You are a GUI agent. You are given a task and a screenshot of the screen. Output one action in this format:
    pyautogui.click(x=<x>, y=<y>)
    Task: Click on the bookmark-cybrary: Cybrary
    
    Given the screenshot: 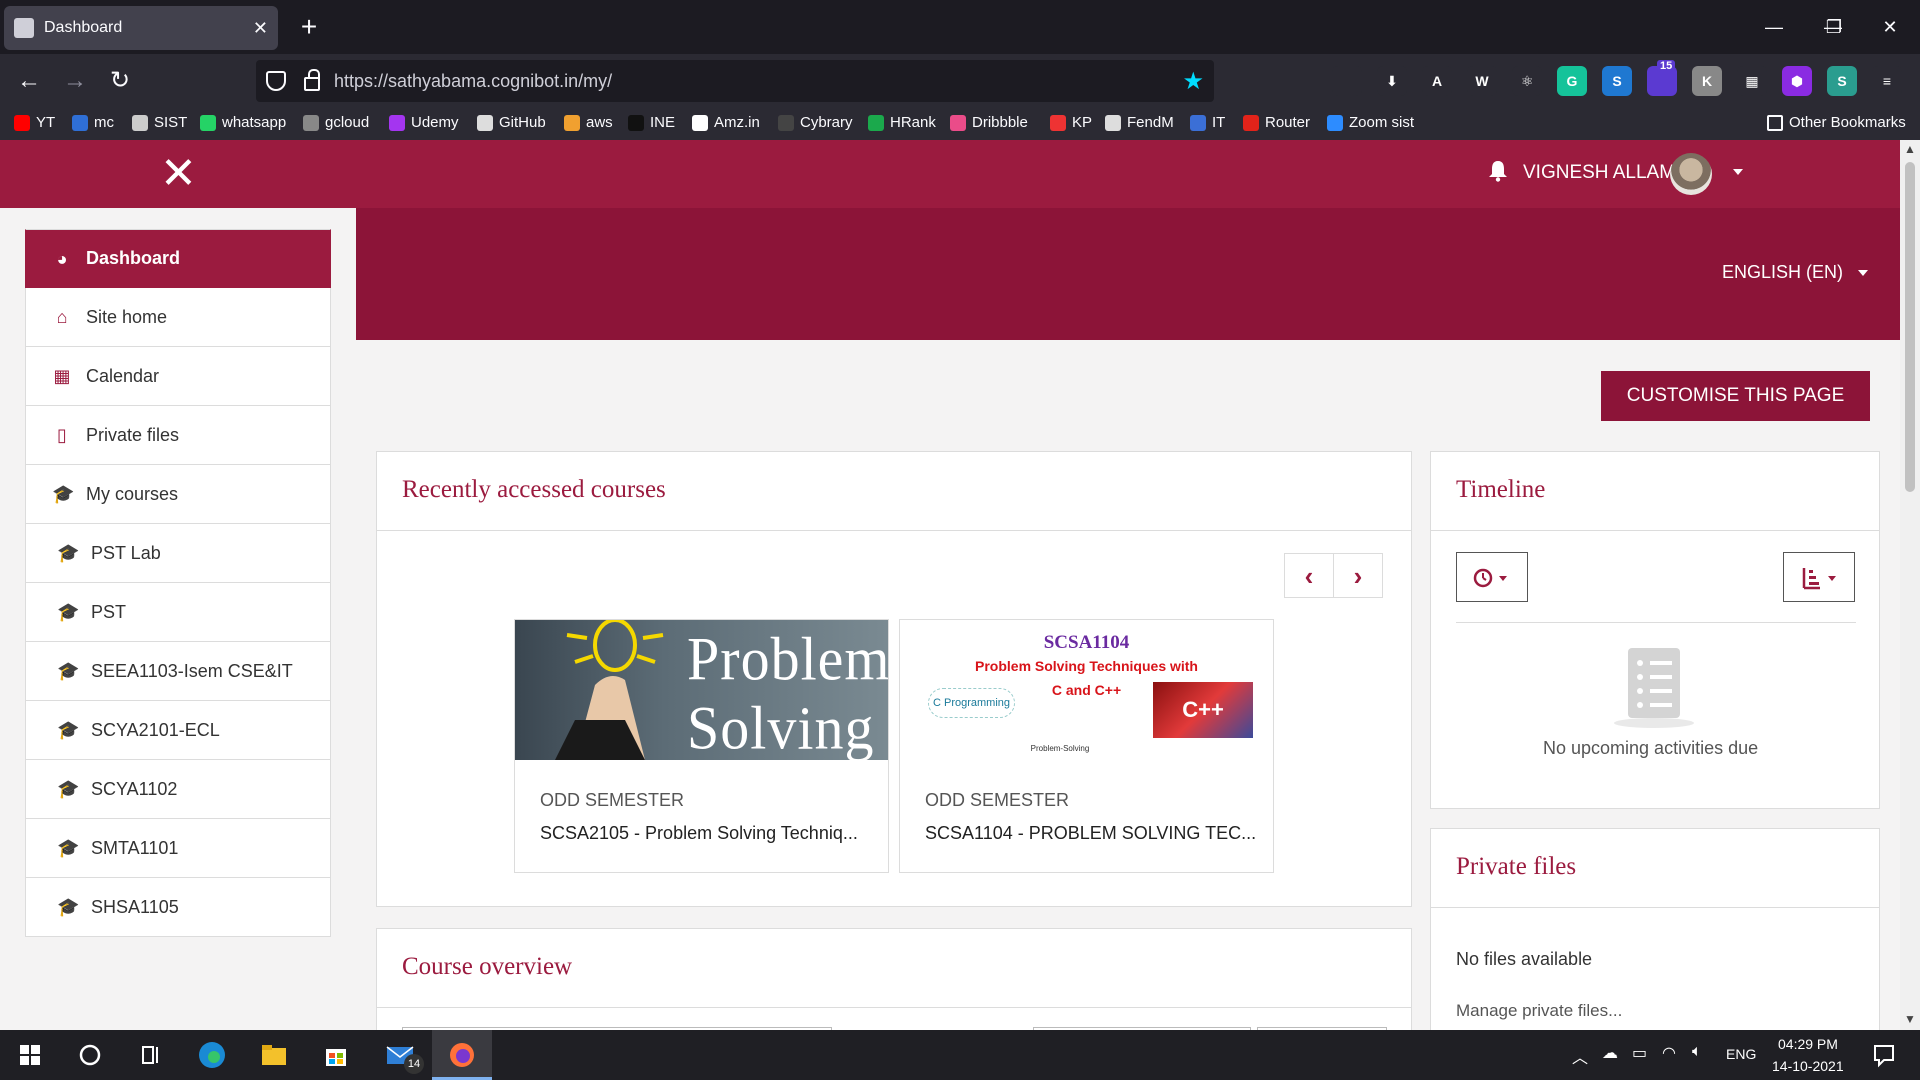 What is the action you would take?
    pyautogui.click(x=815, y=122)
    